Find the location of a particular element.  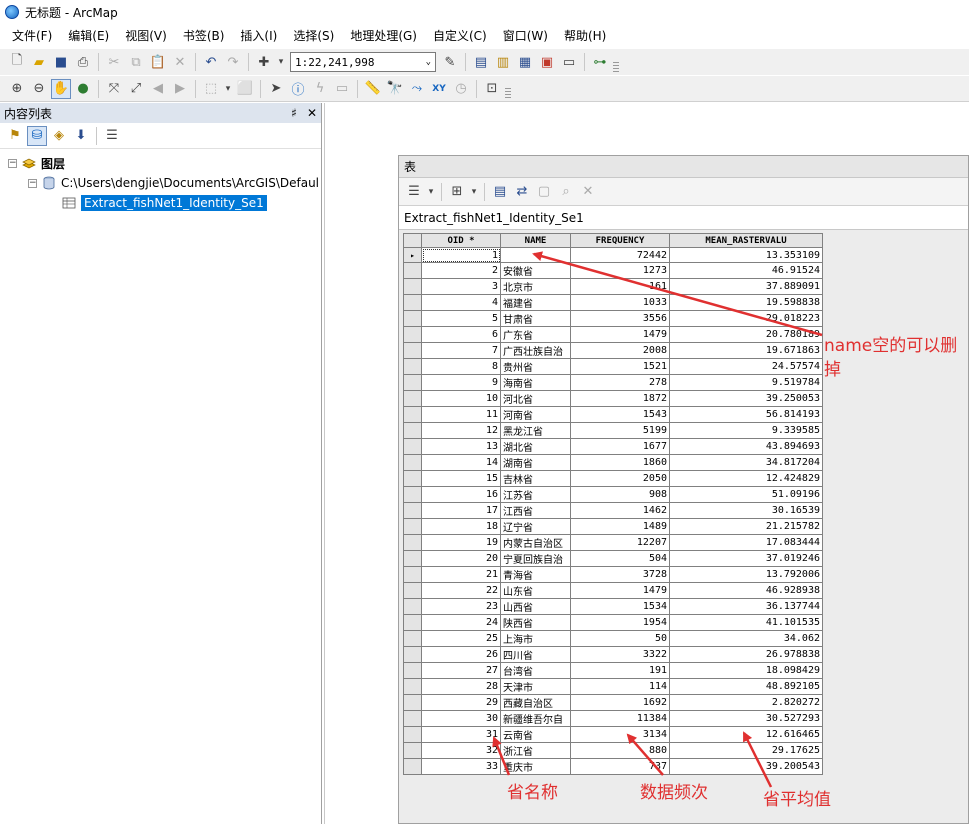

cell-oid: 10 is located at coordinates (461, 398).